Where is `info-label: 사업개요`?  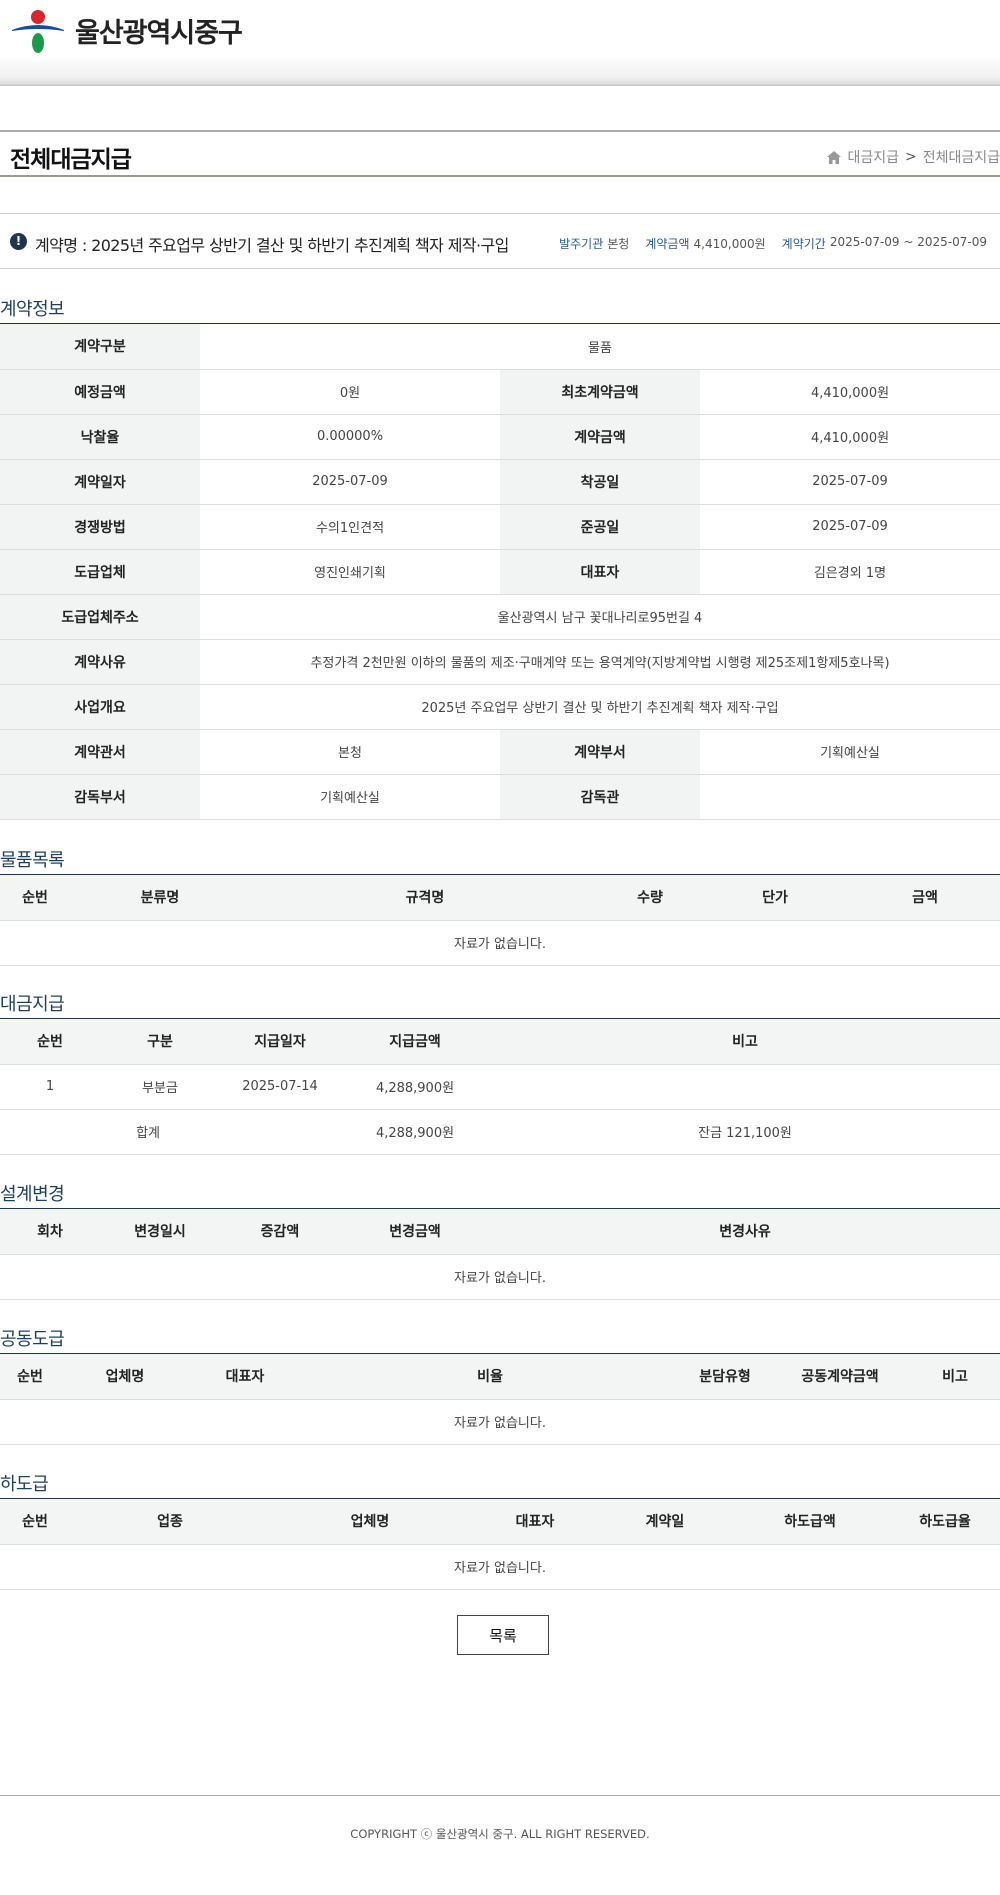
info-label: 사업개요 is located at coordinates (100, 707).